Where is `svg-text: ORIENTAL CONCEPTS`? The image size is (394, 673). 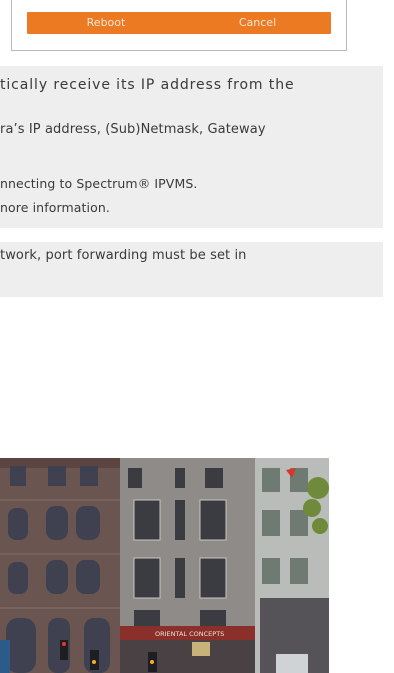 svg-text: ORIENTAL CONCEPTS is located at coordinates (189, 634).